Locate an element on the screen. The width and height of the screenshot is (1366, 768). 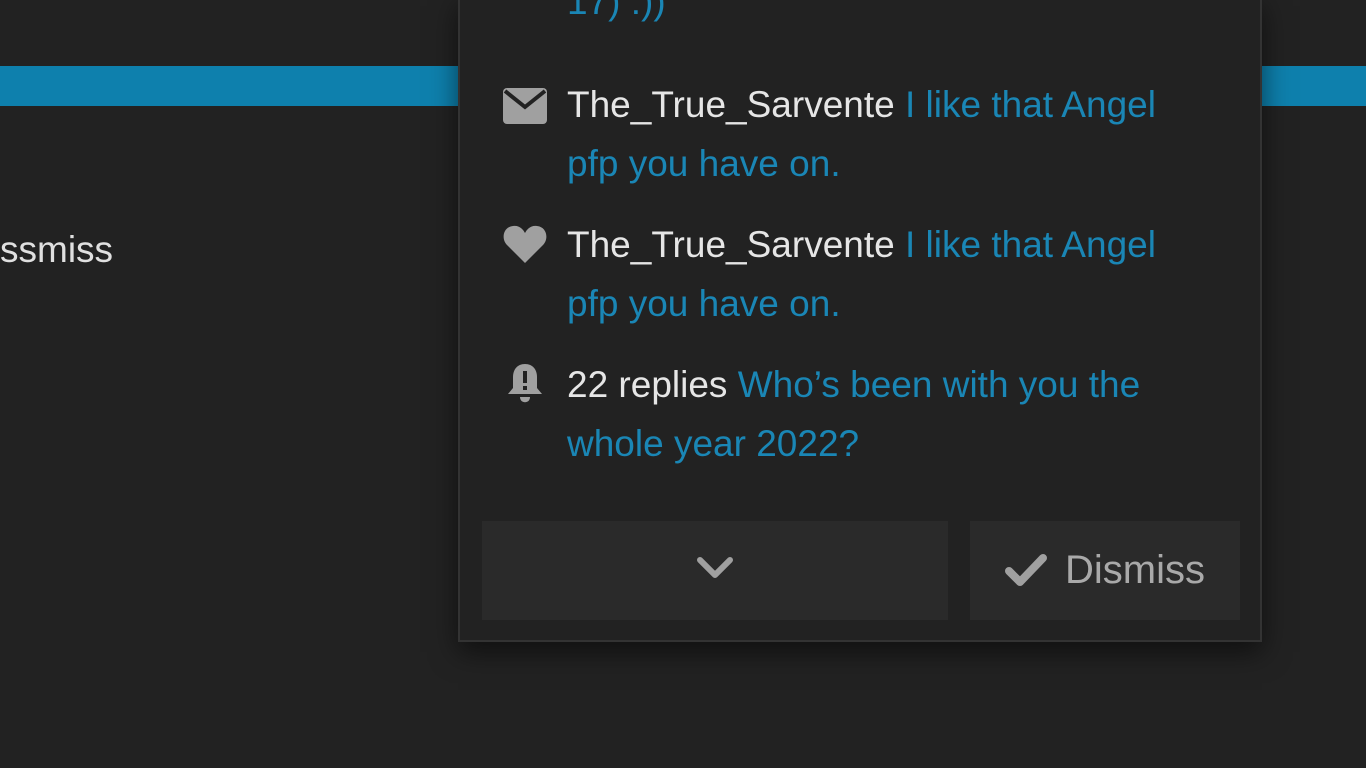
bell-icon is located at coordinates (525, 384).